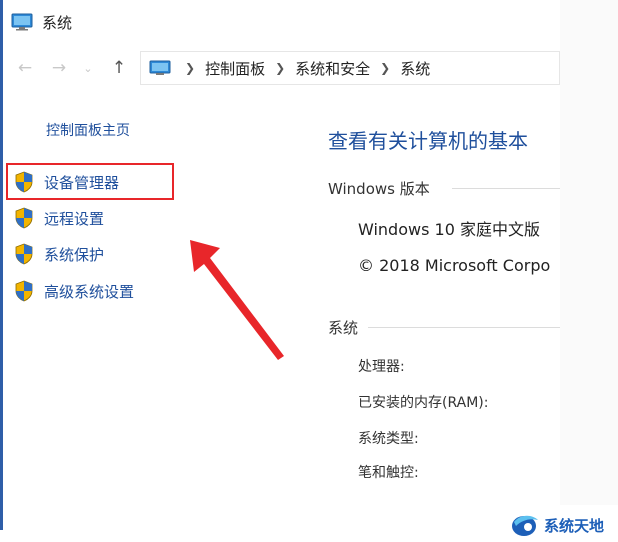  What do you see at coordinates (59, 68) in the screenshot?
I see `forward-arrow-icon: →` at bounding box center [59, 68].